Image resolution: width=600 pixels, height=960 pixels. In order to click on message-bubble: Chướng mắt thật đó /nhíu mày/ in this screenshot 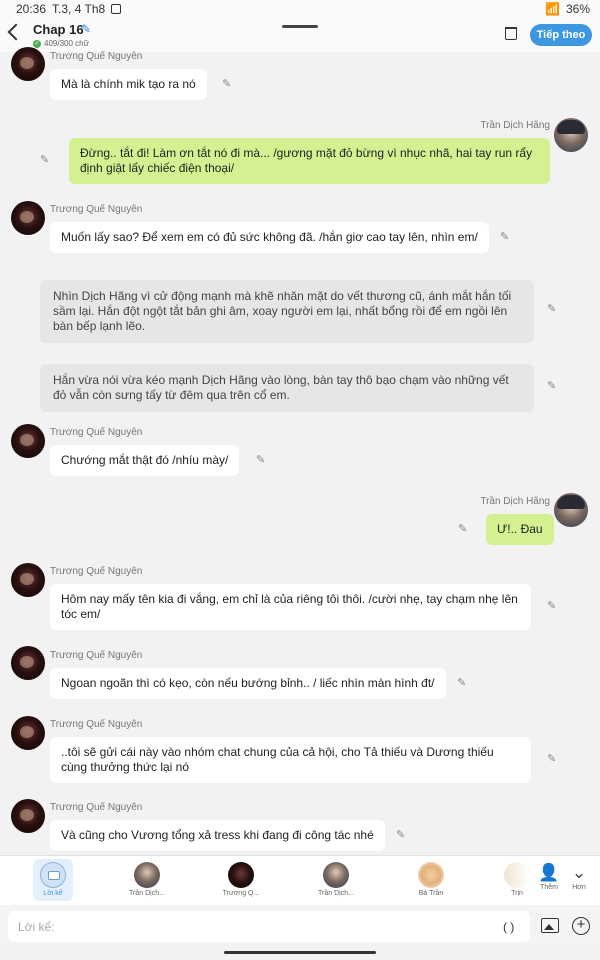, I will do `click(145, 460)`.